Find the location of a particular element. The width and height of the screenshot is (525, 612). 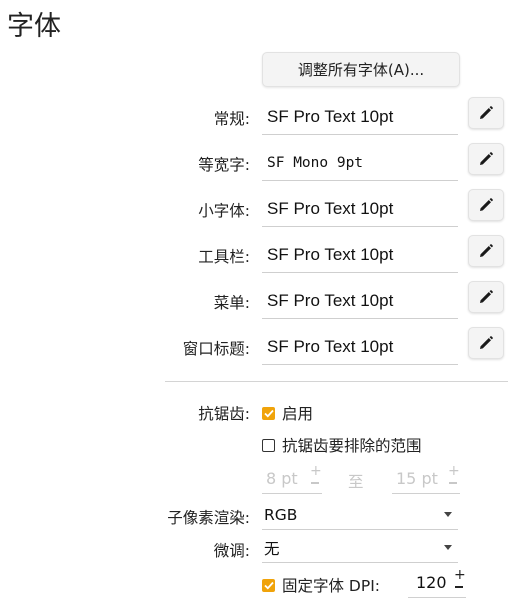

antialias-enable-label: 启用 is located at coordinates (298, 414).